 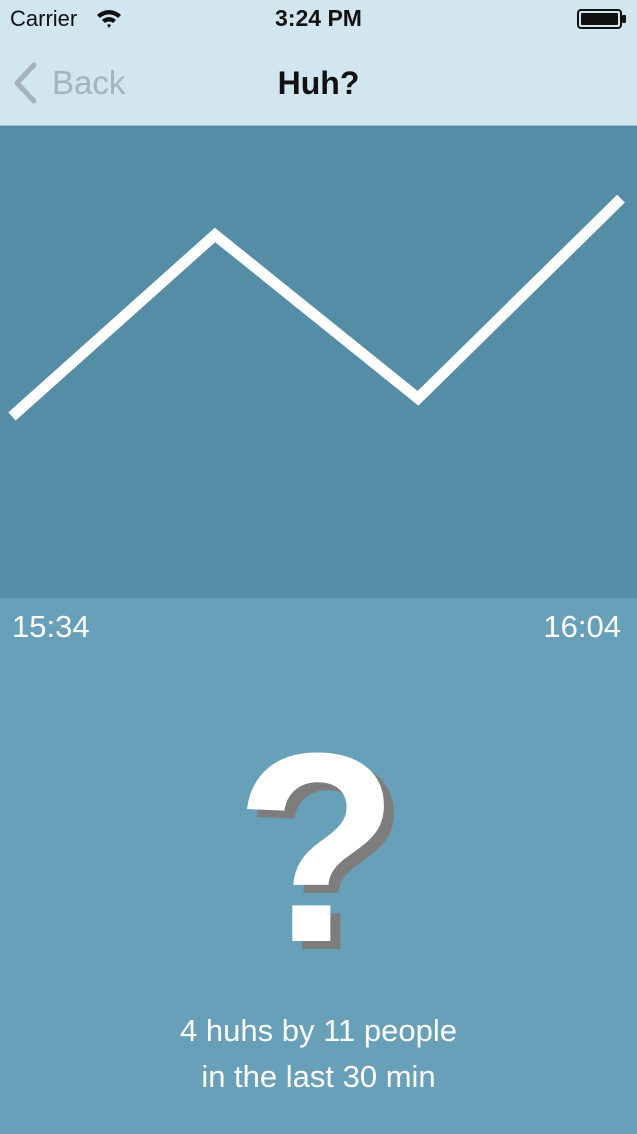 What do you see at coordinates (318, 1054) in the screenshot?
I see `huh-summary: 4 huhs by 11 people in the last 30 min` at bounding box center [318, 1054].